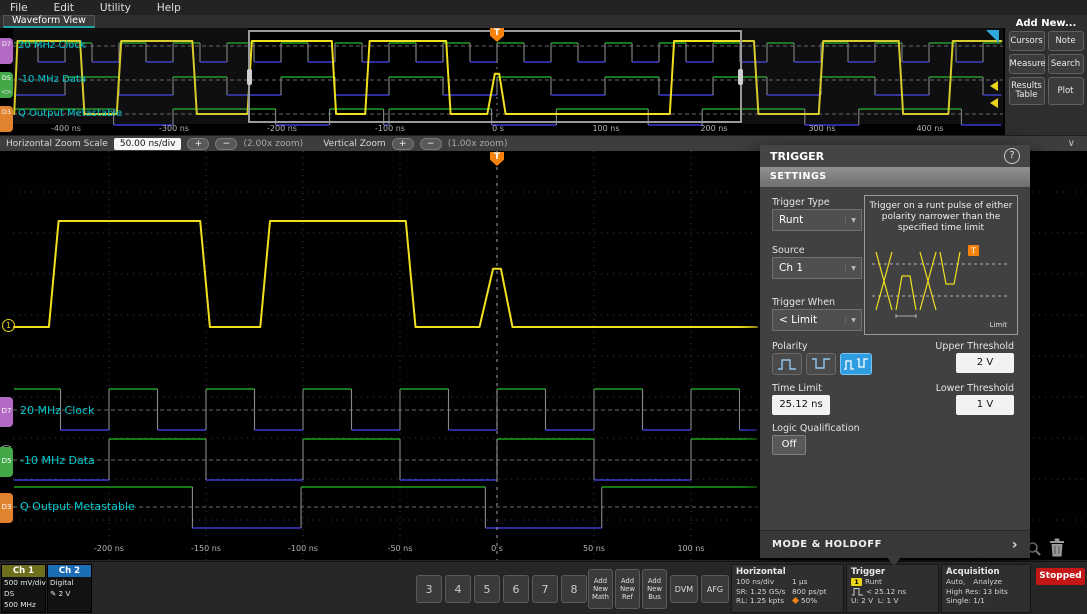  I want to click on time-tick-label: 100 ns, so click(606, 128).